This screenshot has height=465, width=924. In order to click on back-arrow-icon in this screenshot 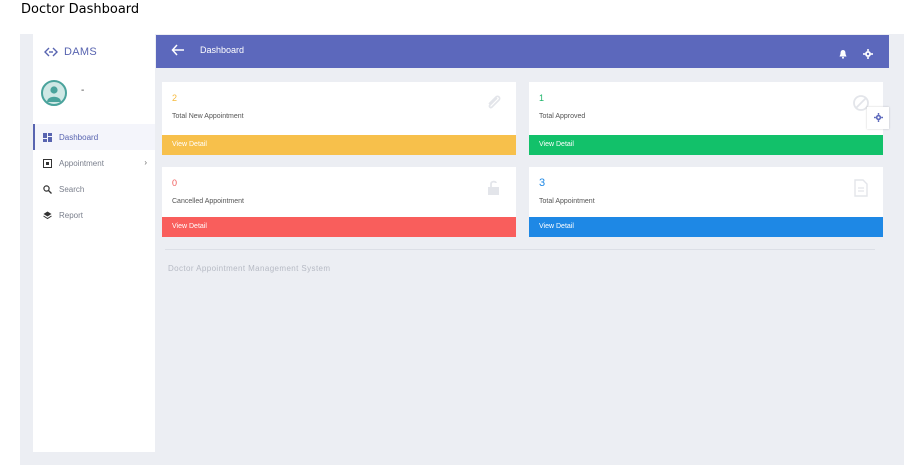, I will do `click(178, 50)`.